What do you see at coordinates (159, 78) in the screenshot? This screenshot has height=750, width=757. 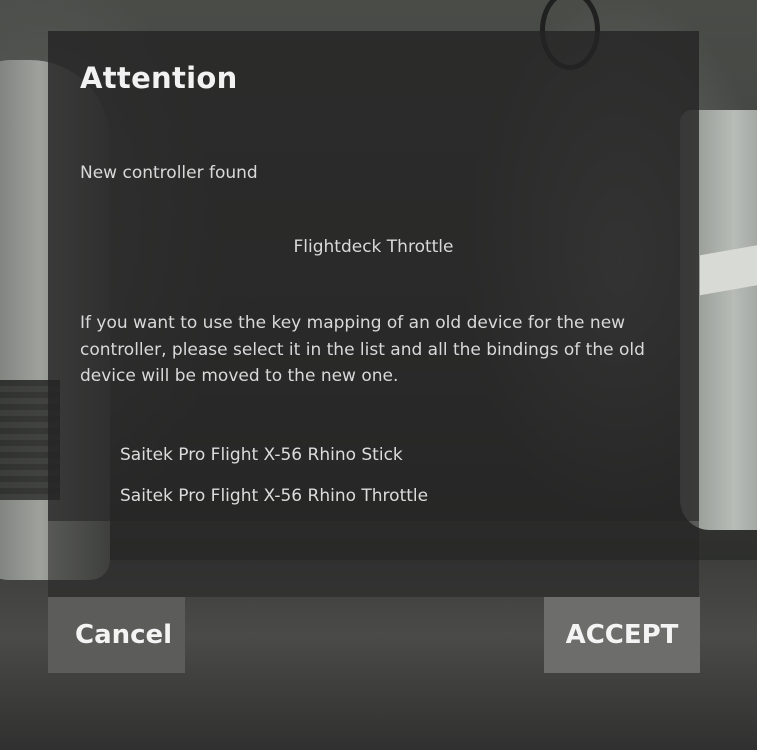 I see `dialog-title: Attention` at bounding box center [159, 78].